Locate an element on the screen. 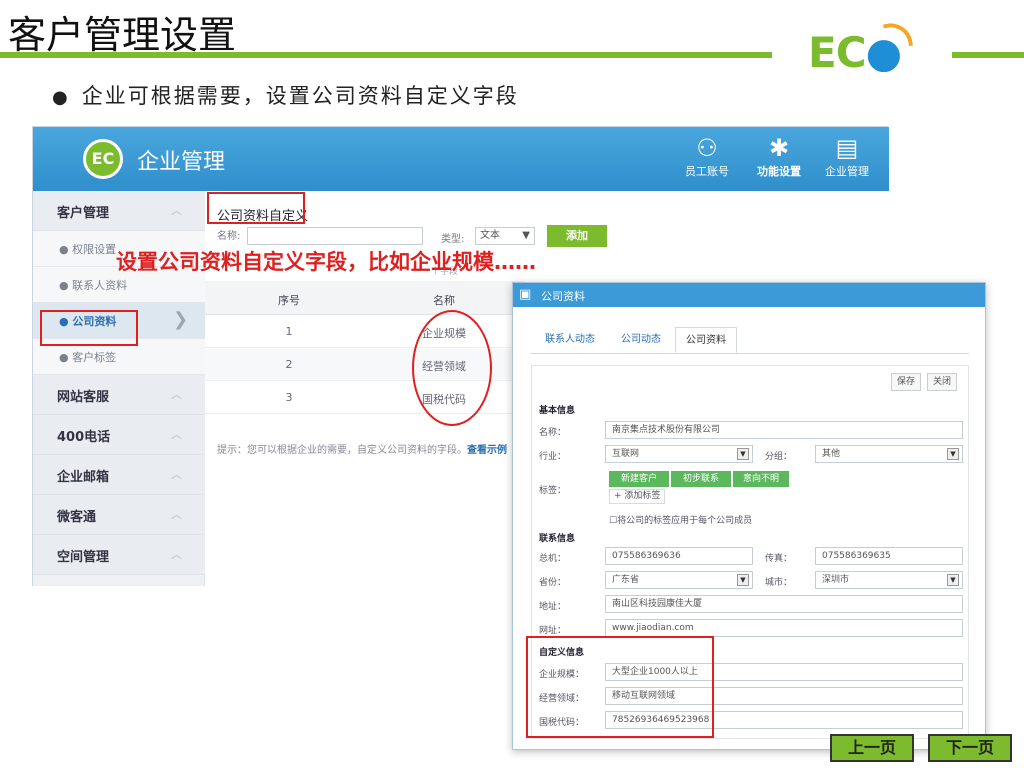 This screenshot has height=768, width=1024. company-name-field: 南京集点技术股份有限公司 is located at coordinates (784, 430).